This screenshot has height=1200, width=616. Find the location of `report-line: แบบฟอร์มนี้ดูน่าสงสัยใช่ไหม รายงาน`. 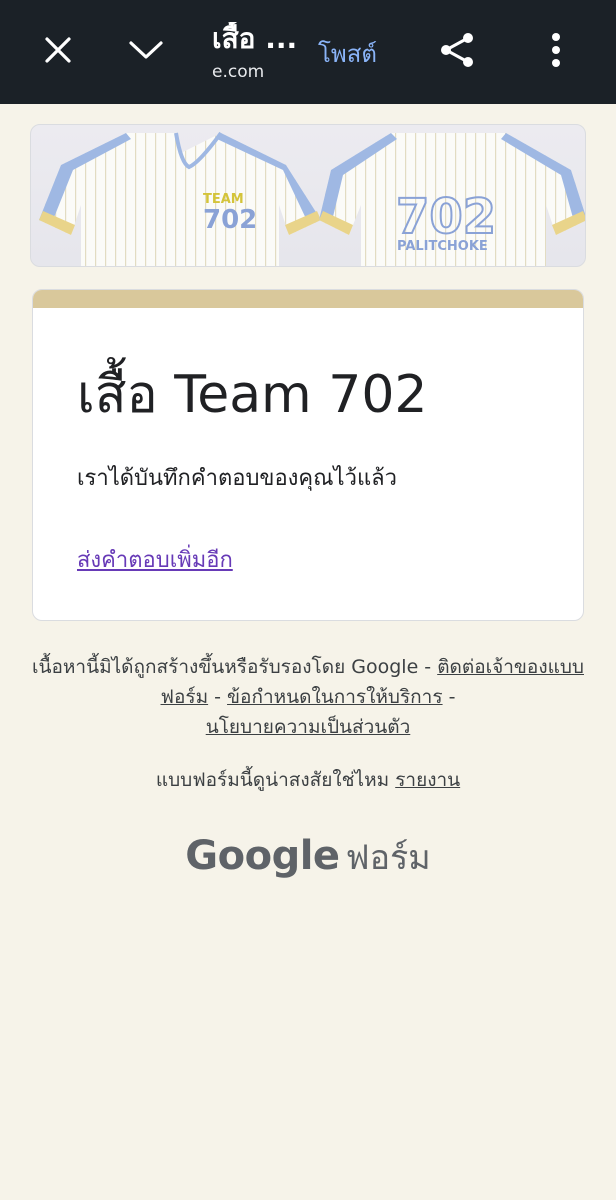

report-line: แบบฟอร์มนี้ดูน่าสงสัยใช่ไหม รายงาน is located at coordinates (308, 780).